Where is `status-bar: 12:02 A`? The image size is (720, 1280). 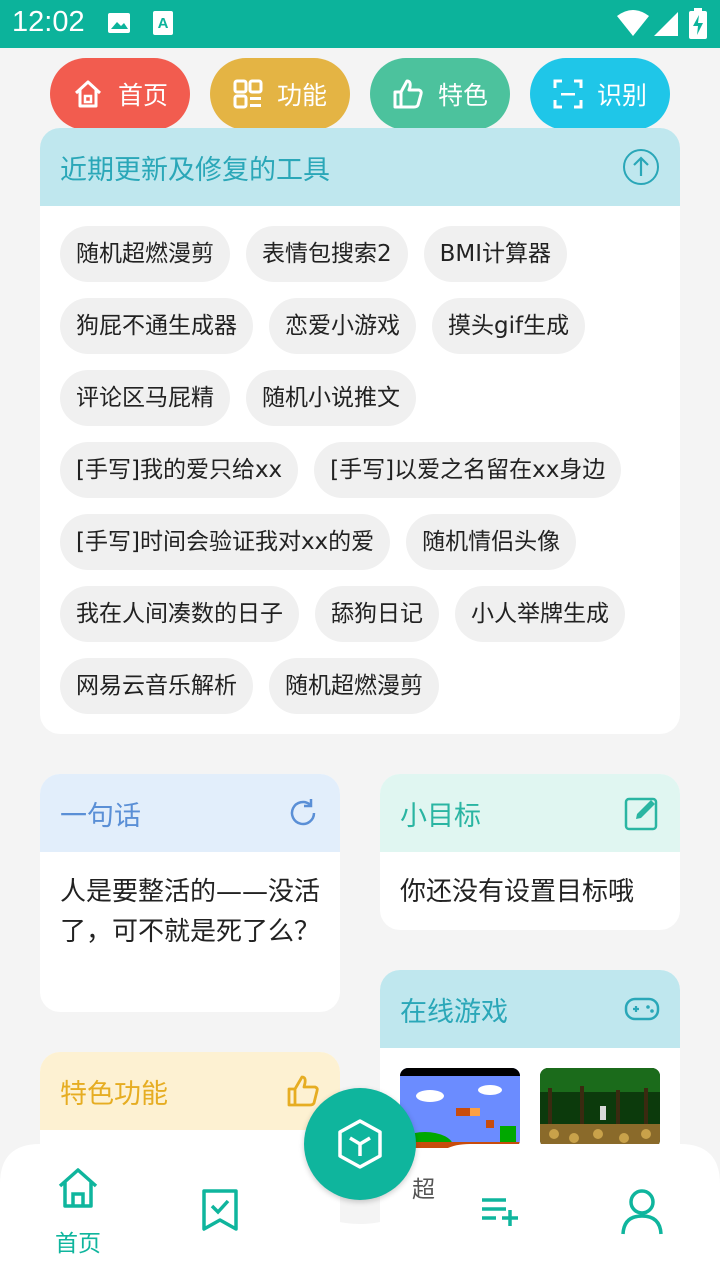
status-bar: 12:02 A is located at coordinates (360, 24).